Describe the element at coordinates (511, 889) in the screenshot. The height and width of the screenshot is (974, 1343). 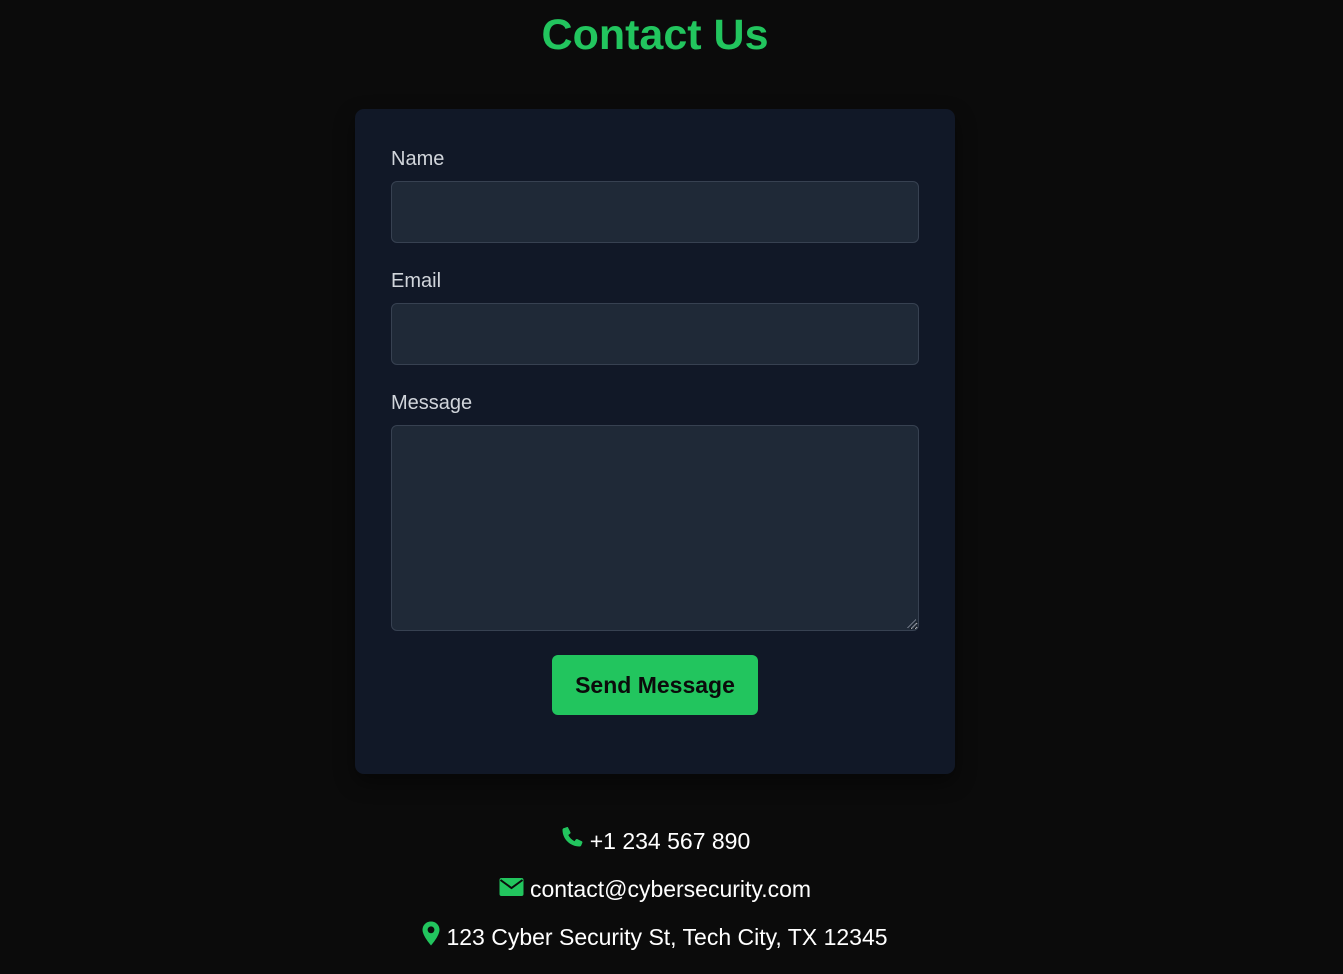
I see `envelope-icon` at that location.